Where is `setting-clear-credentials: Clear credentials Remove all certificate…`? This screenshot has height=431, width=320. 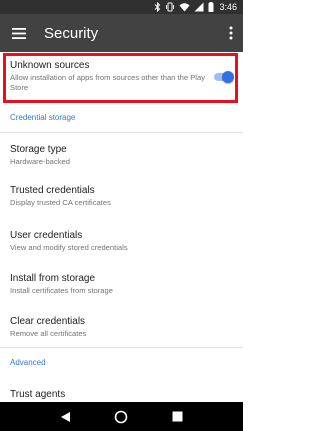
setting-clear-credentials: Clear credentials Remove all certificate… is located at coordinates (122, 327).